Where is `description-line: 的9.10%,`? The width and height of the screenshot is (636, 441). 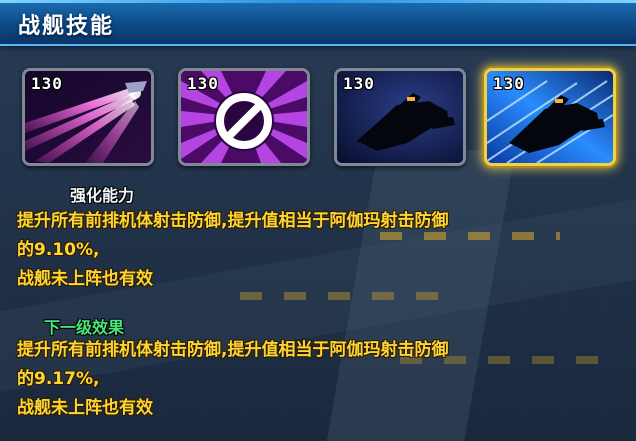
description-line: 的9.10%, is located at coordinates (58, 250).